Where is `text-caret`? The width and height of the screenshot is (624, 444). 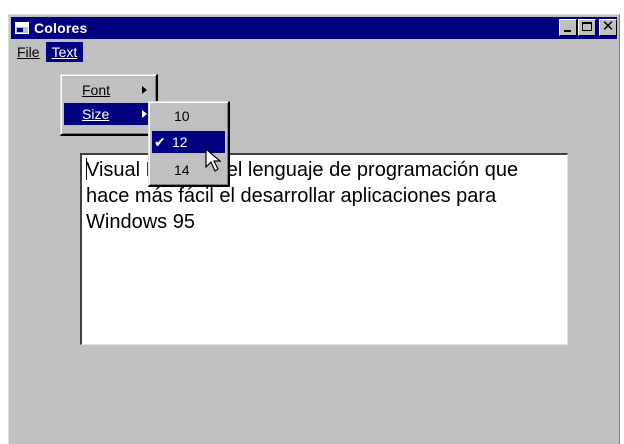 text-caret is located at coordinates (86, 169).